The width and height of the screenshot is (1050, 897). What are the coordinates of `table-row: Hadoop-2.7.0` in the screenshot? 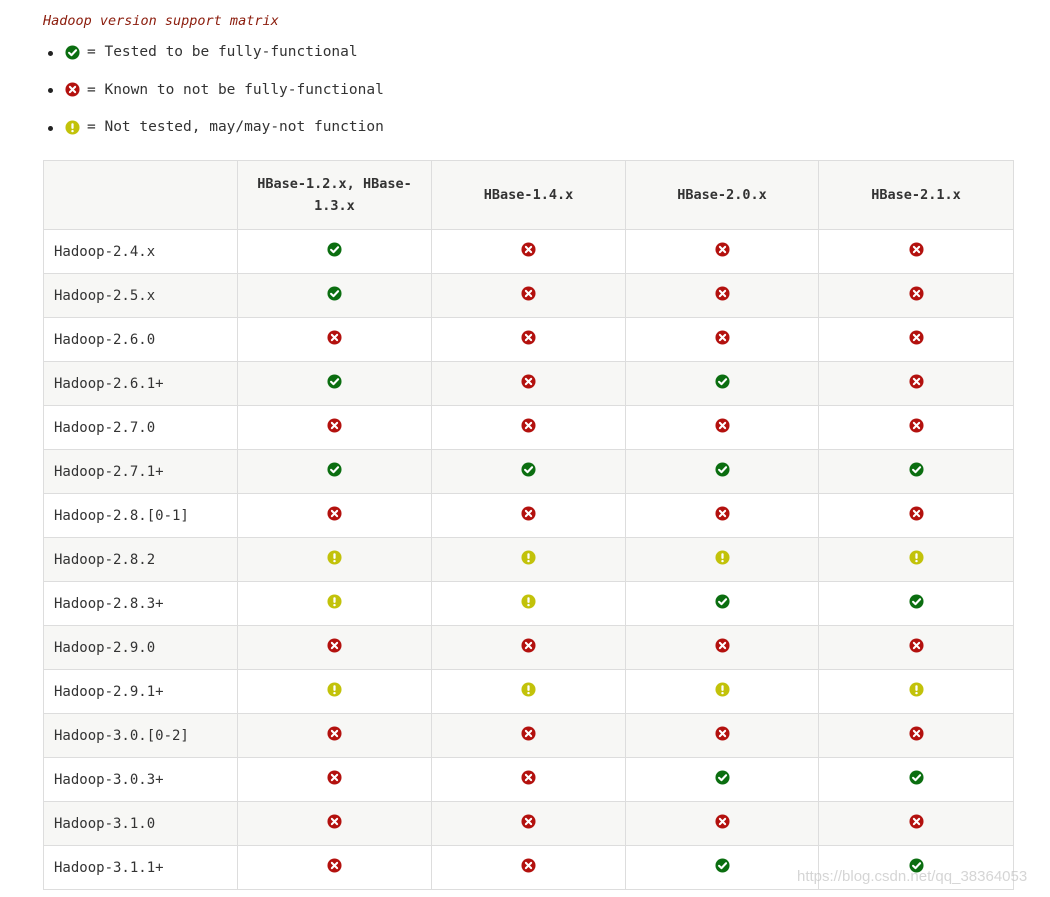 It's located at (528, 427).